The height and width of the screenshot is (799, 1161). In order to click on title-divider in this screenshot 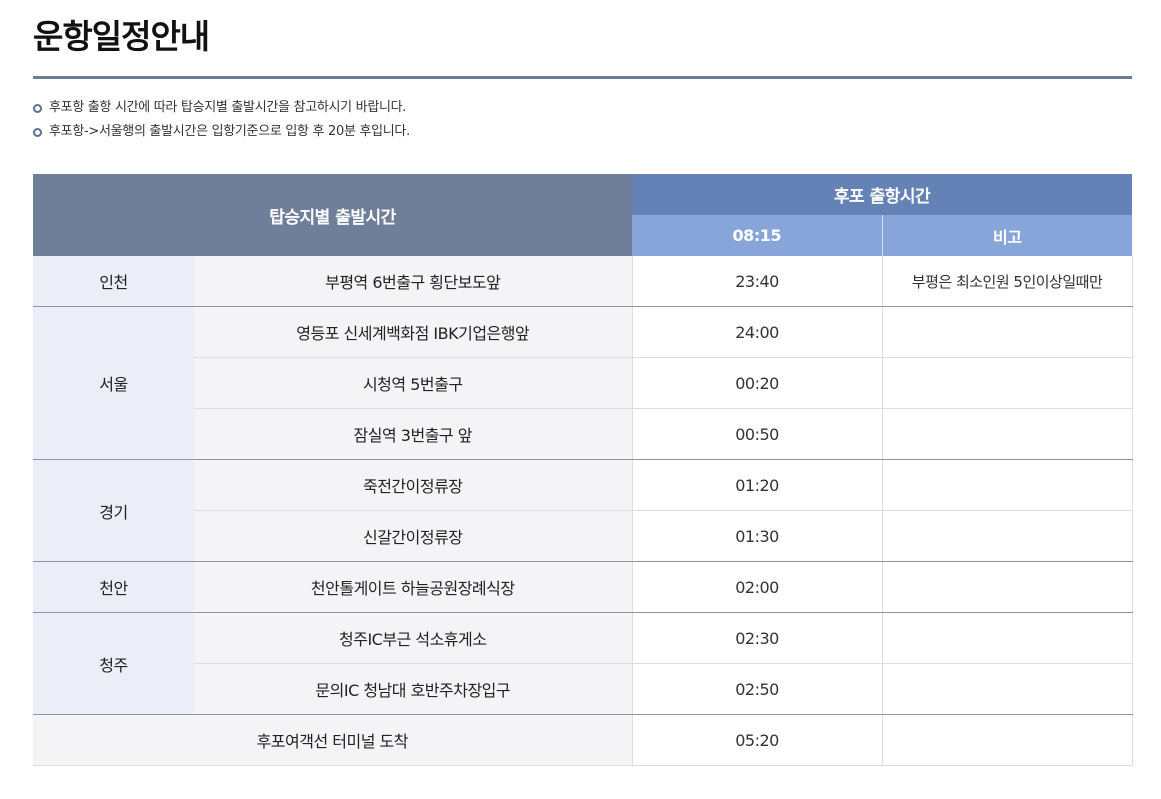, I will do `click(582, 77)`.